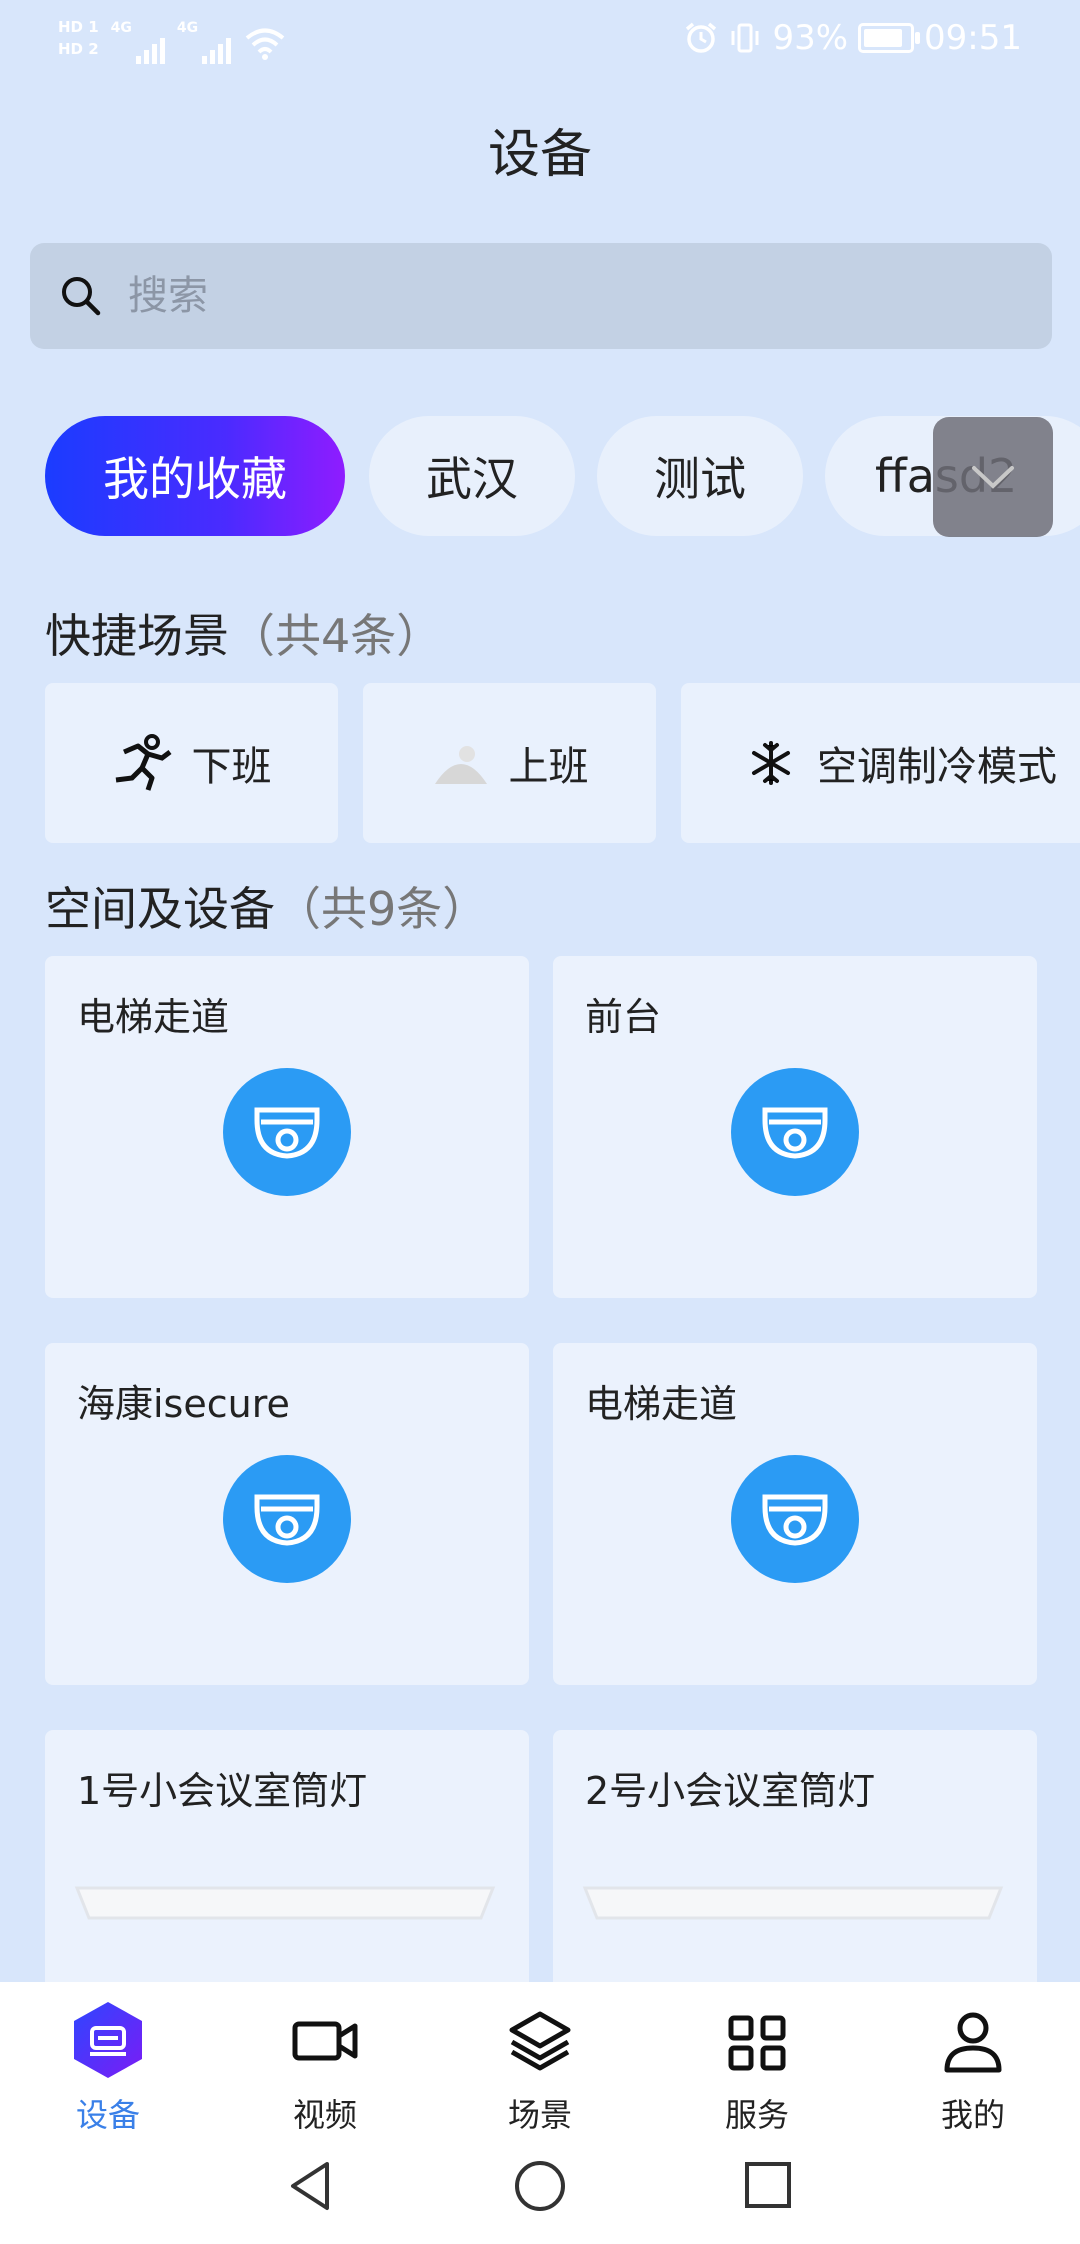 The image size is (1080, 2244). I want to click on system-navigation, so click(540, 2185).